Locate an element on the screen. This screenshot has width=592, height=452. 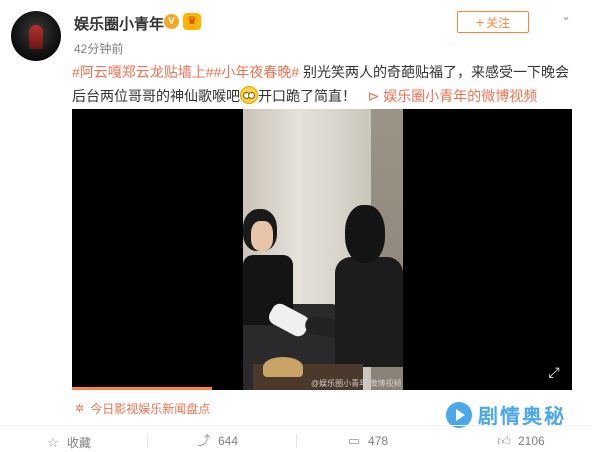
action-bar: ☆ 收藏 ⤴ 644 ▭ 478 👍︎ 2106 is located at coordinates (296, 438).